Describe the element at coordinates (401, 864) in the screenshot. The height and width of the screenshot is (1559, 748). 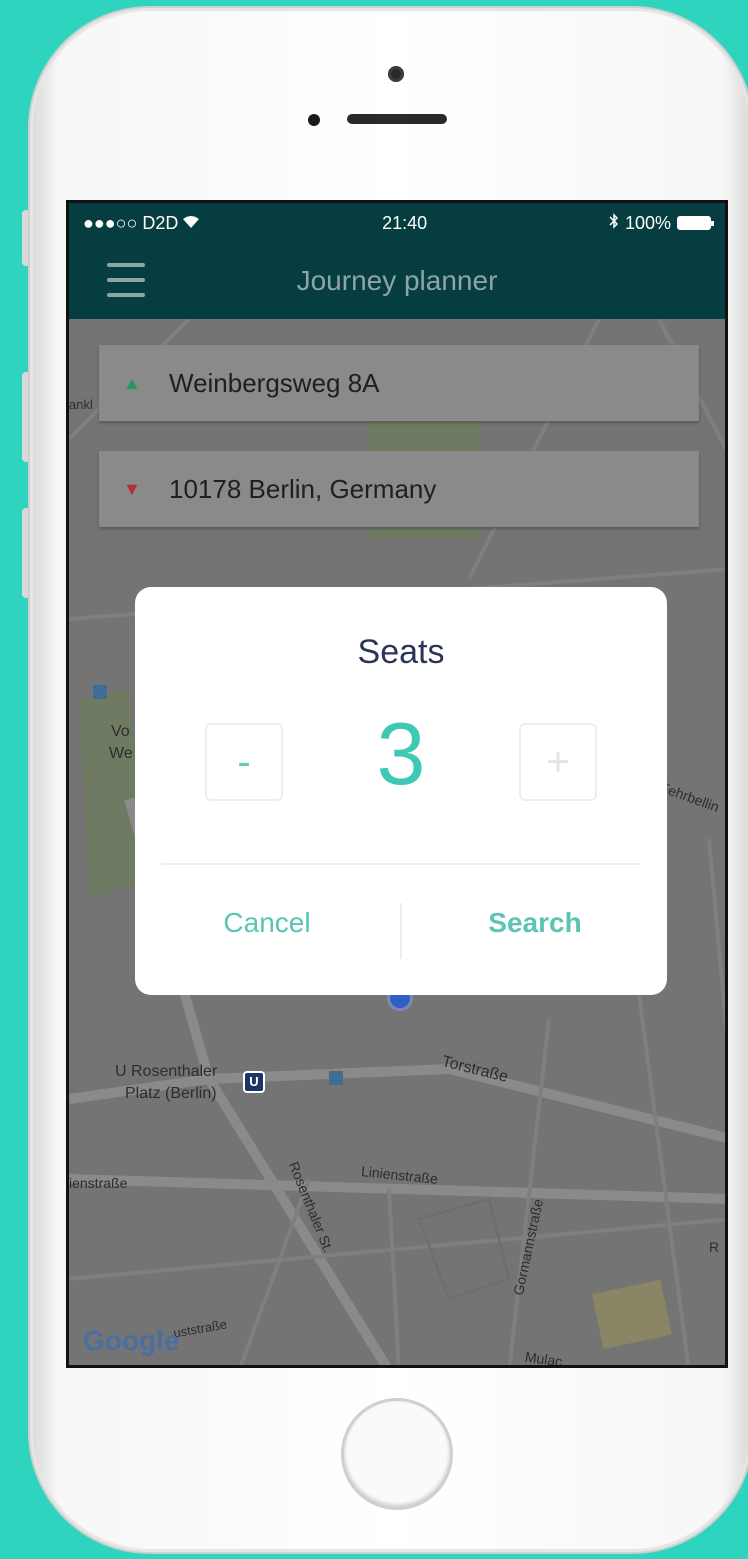
I see `dialog-divider` at that location.